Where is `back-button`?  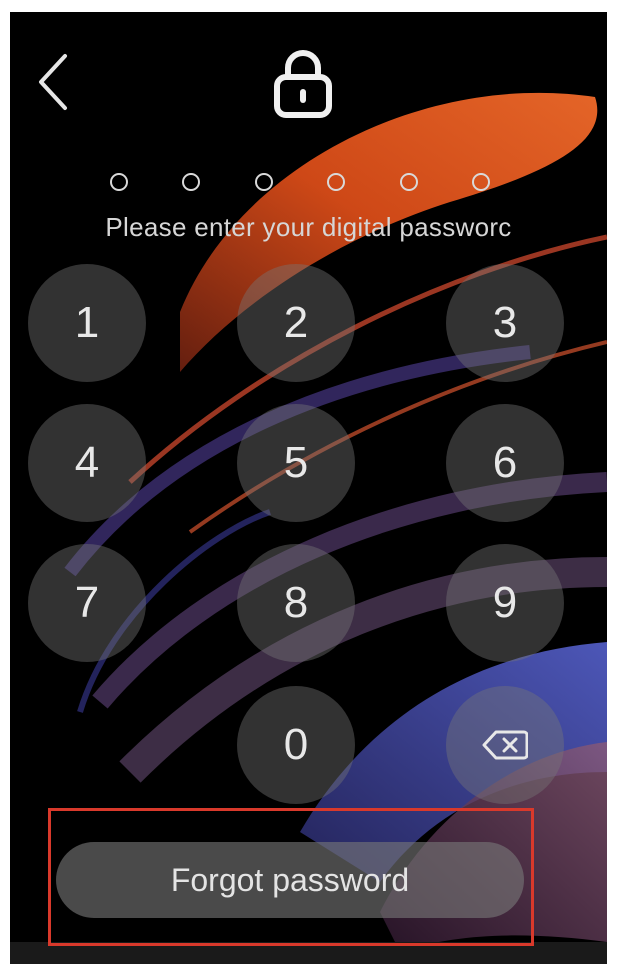 back-button is located at coordinates (52, 82).